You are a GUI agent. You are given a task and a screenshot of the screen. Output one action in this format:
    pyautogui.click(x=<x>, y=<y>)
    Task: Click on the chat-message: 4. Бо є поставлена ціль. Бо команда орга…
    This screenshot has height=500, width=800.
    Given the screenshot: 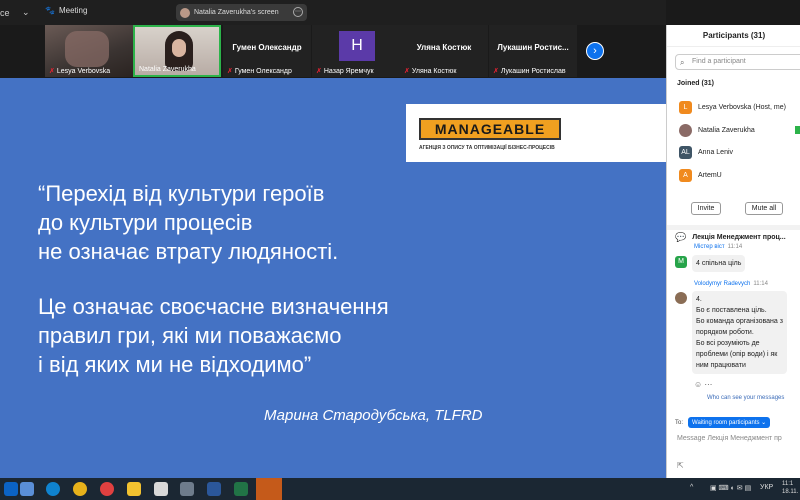 What is the action you would take?
    pyautogui.click(x=739, y=332)
    